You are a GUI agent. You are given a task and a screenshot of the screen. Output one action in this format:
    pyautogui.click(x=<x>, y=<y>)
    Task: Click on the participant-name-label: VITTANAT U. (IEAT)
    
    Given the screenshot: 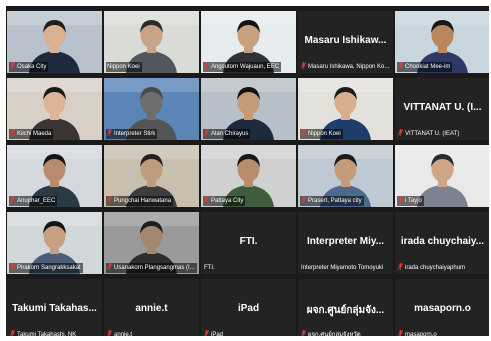 What is the action you would take?
    pyautogui.click(x=429, y=134)
    